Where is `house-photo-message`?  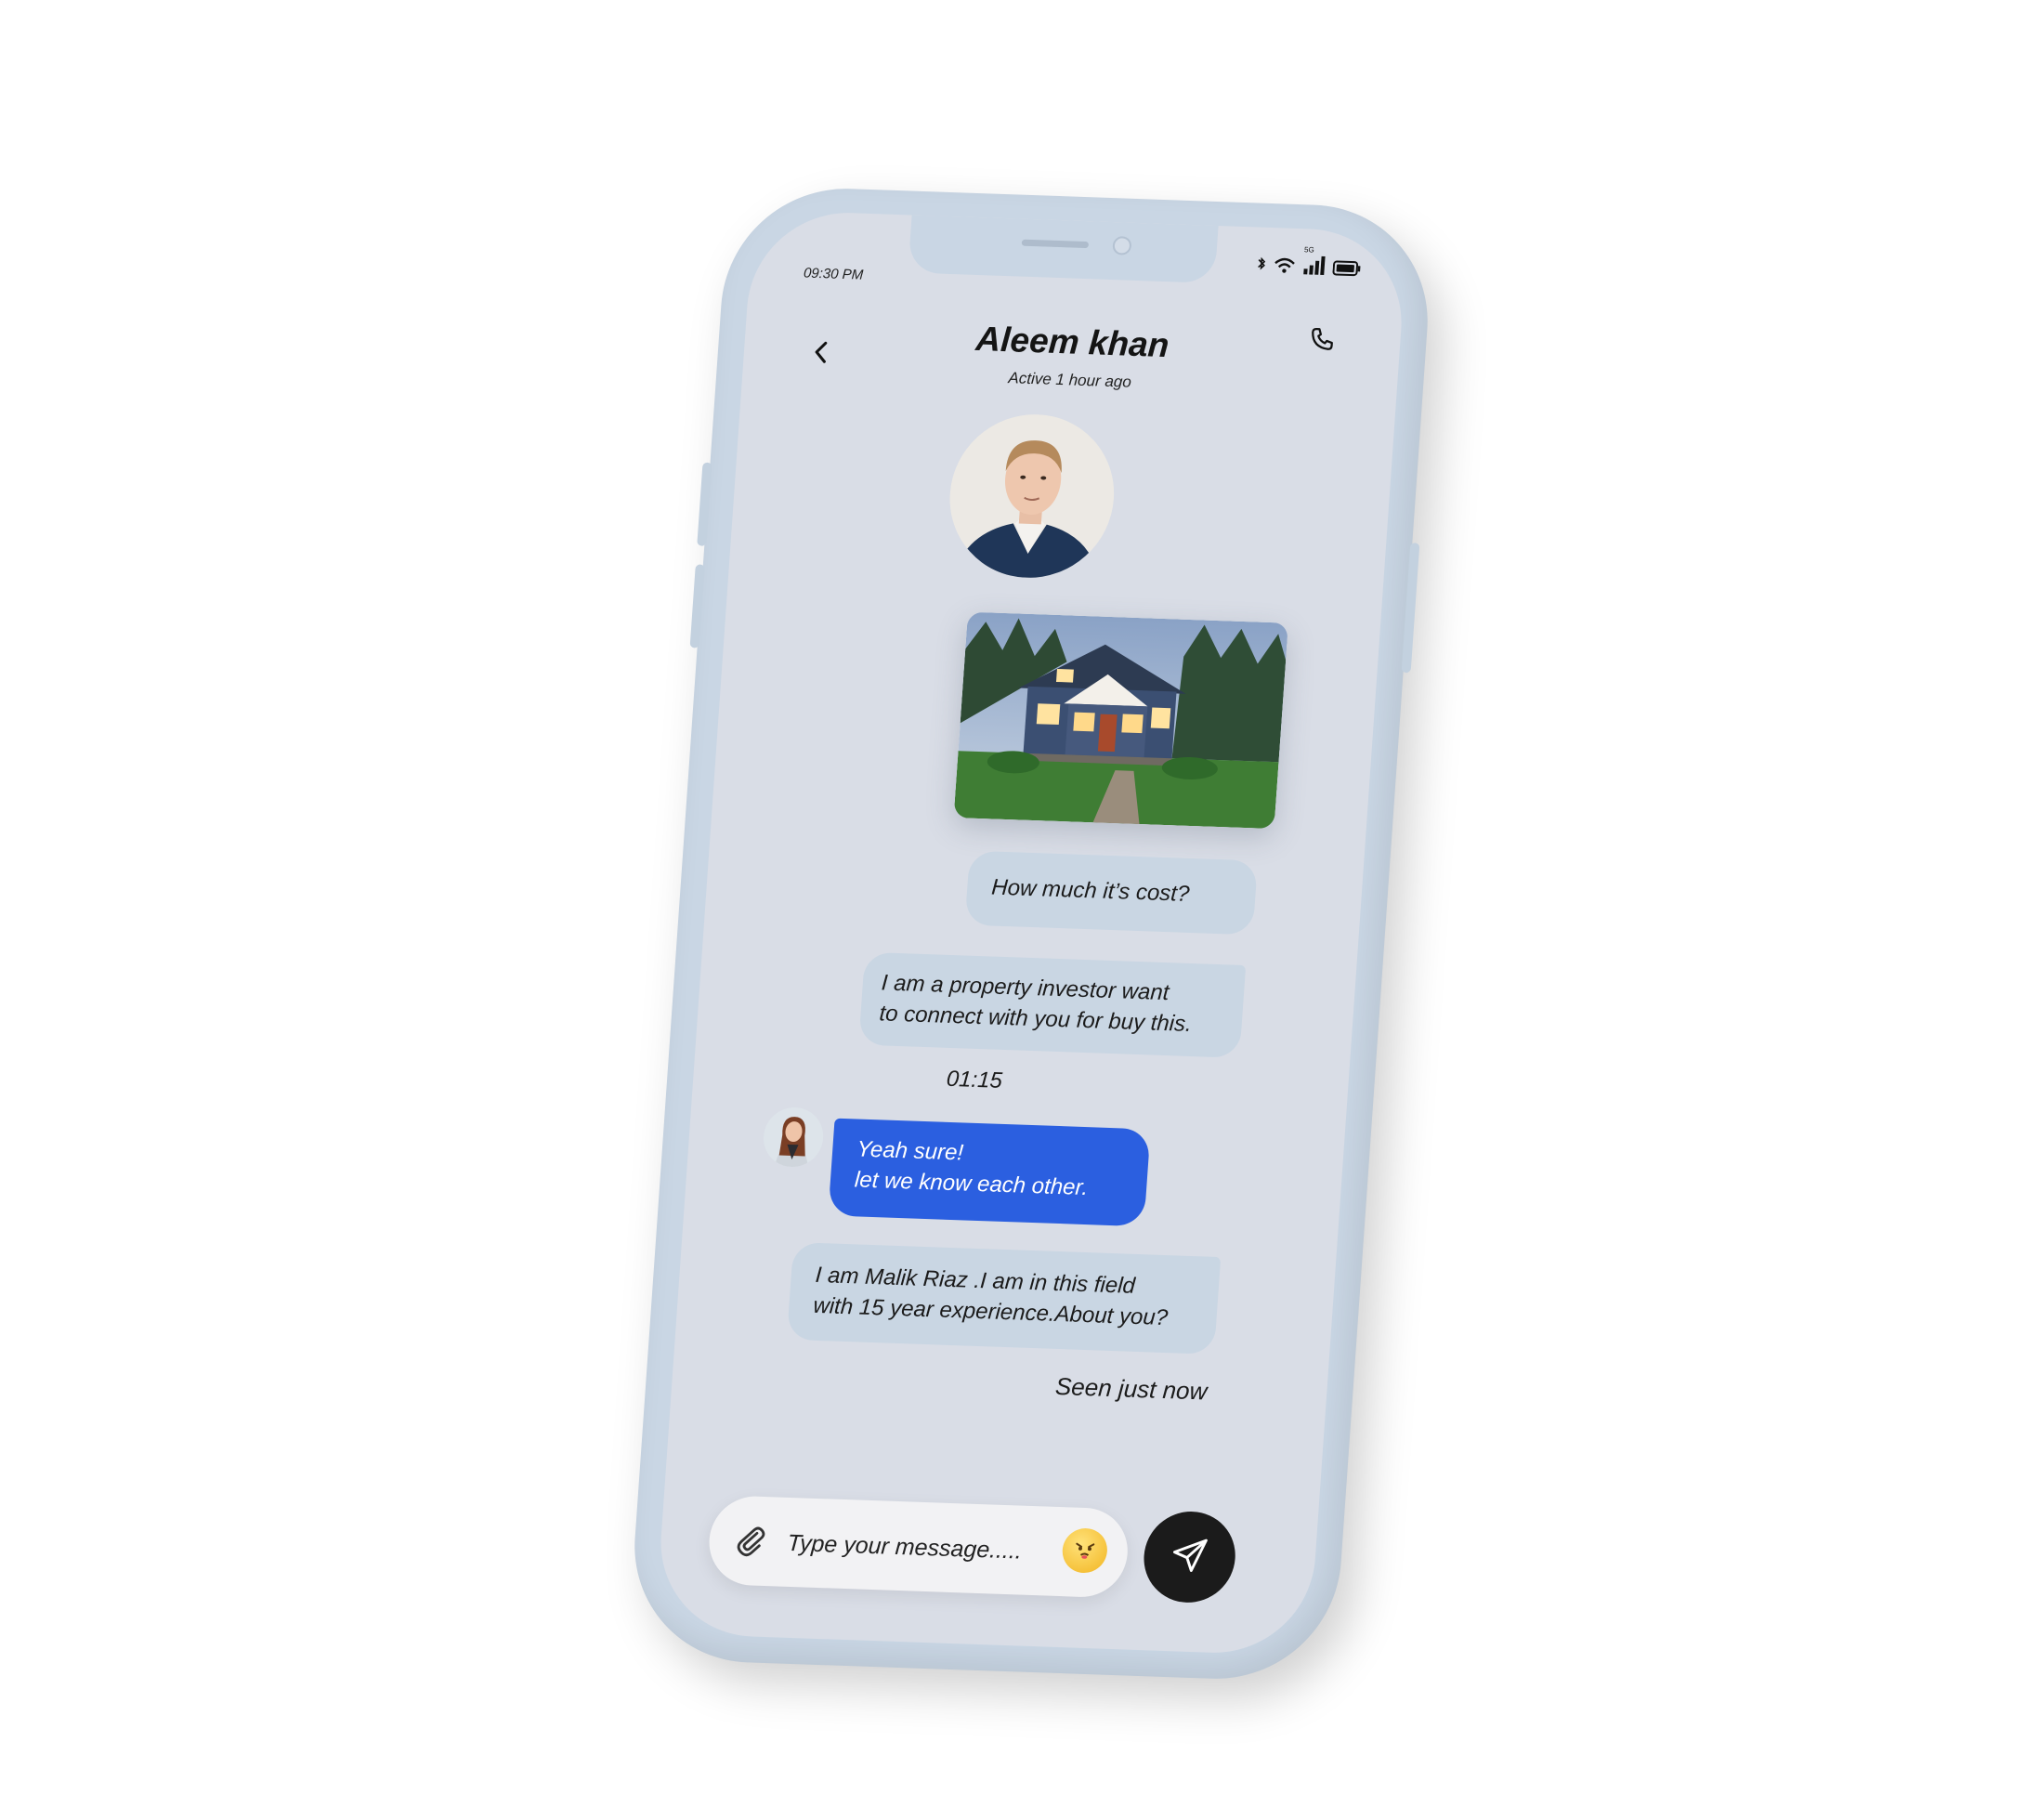
house-photo-message is located at coordinates (1120, 720).